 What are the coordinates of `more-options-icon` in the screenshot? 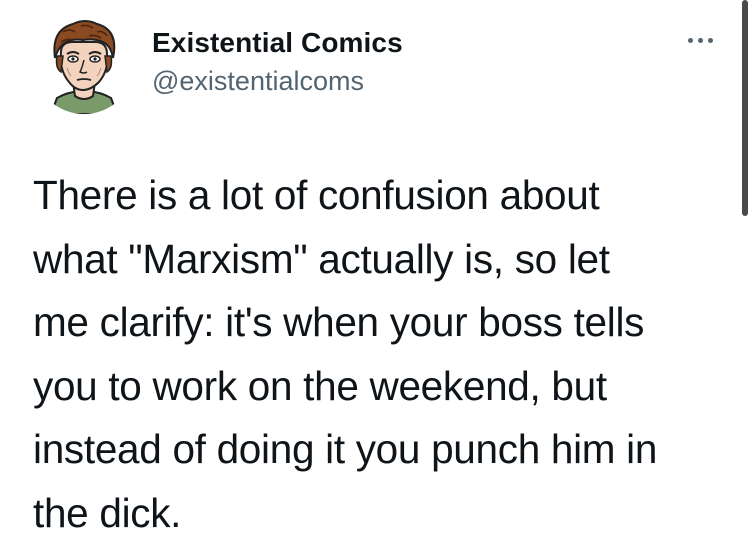 It's located at (700, 40).